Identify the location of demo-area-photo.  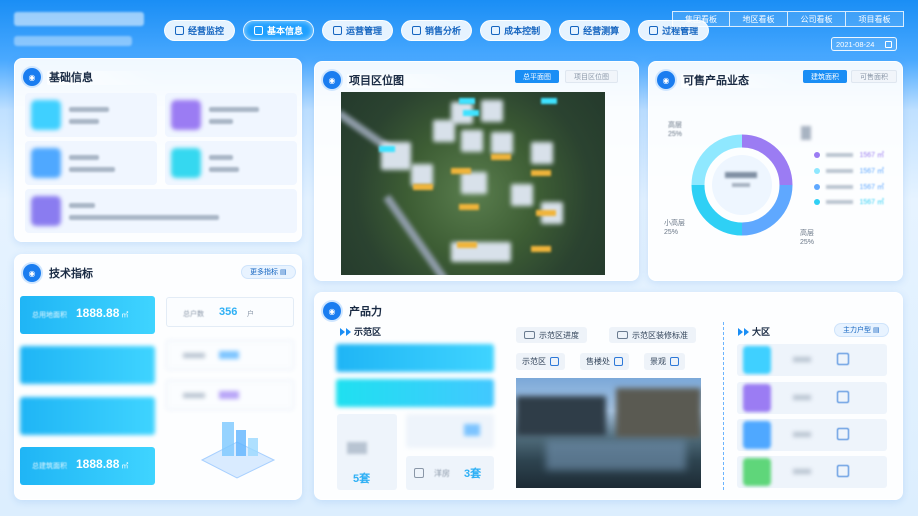
(608, 433).